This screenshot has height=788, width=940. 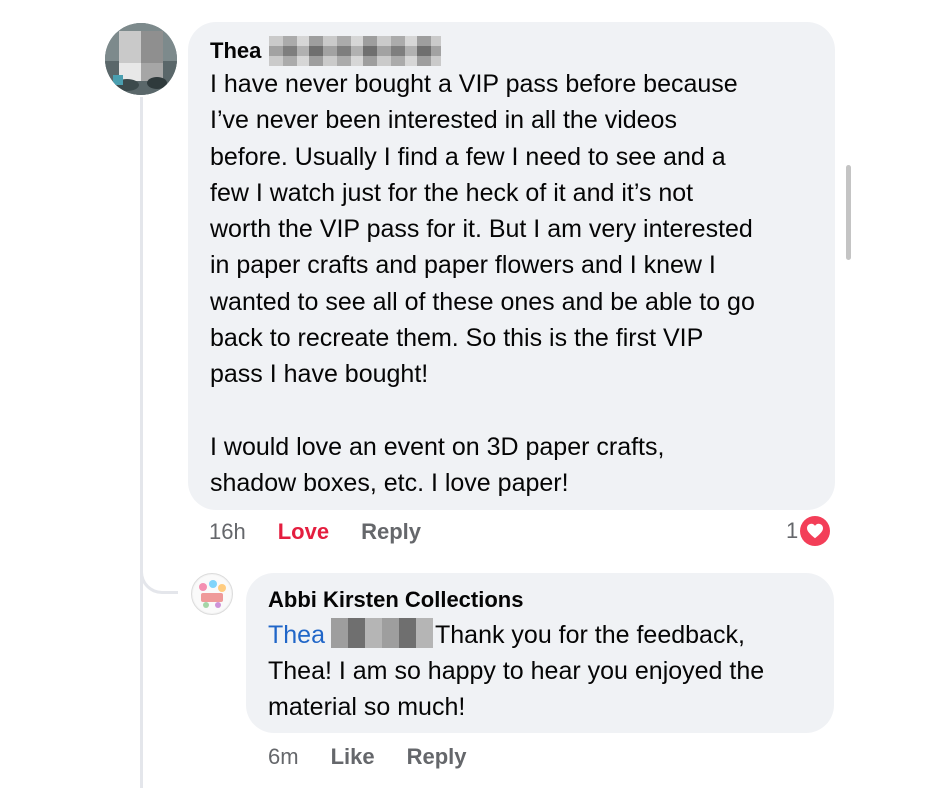 I want to click on comment-timestamp: 16h, so click(x=227, y=532).